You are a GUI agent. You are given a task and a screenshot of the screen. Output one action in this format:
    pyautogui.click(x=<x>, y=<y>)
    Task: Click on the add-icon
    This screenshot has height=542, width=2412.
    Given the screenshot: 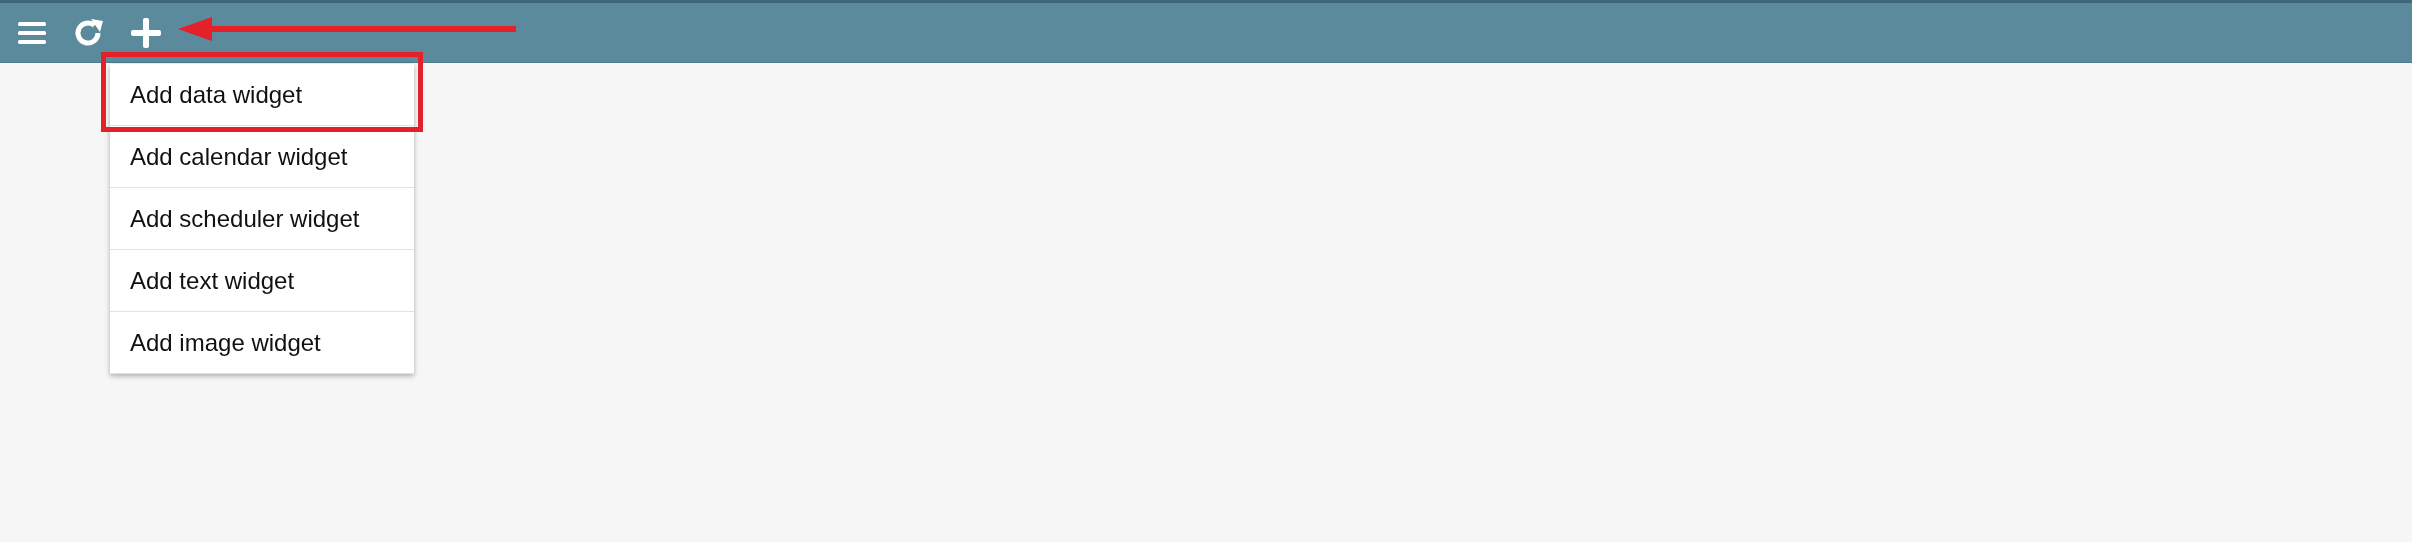 What is the action you would take?
    pyautogui.click(x=146, y=32)
    